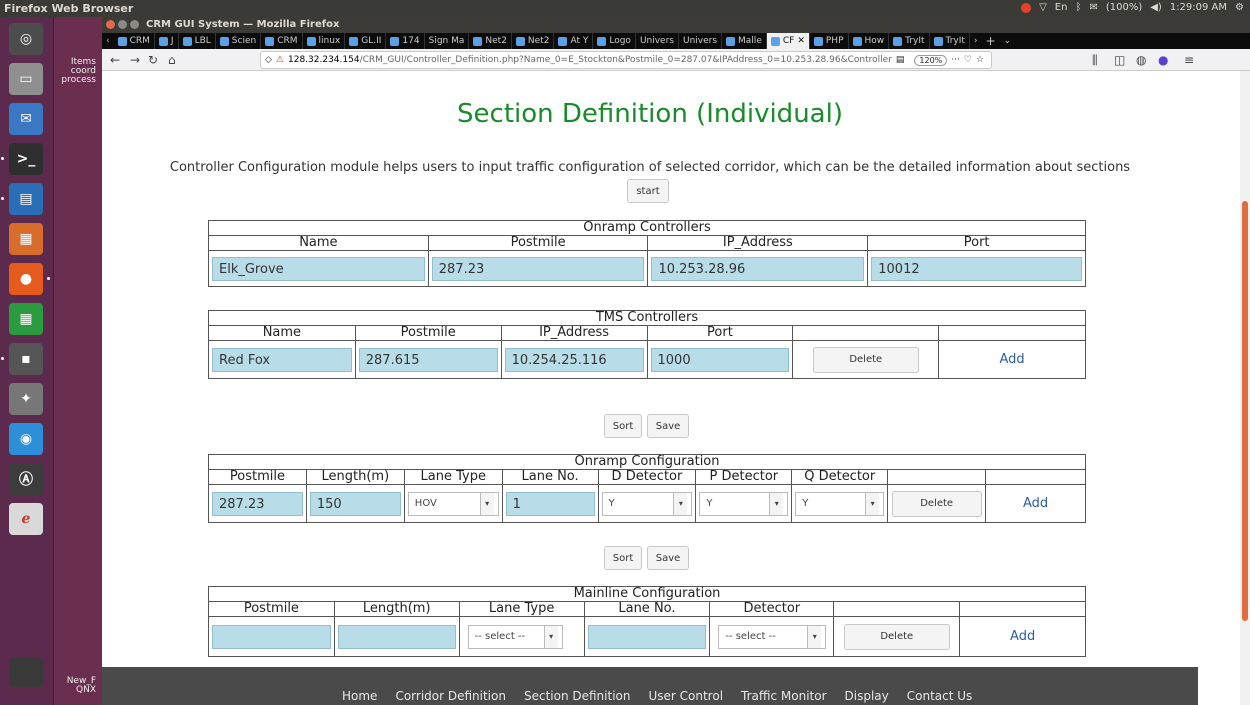 Image resolution: width=1250 pixels, height=705 pixels. Describe the element at coordinates (614, 41) in the screenshot. I see `browser-tab: Logo` at that location.